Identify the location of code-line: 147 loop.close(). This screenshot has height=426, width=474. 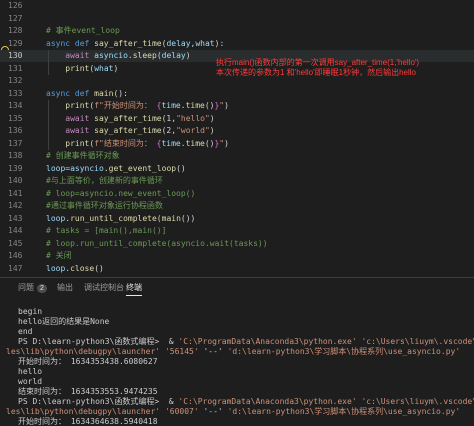
(237, 269).